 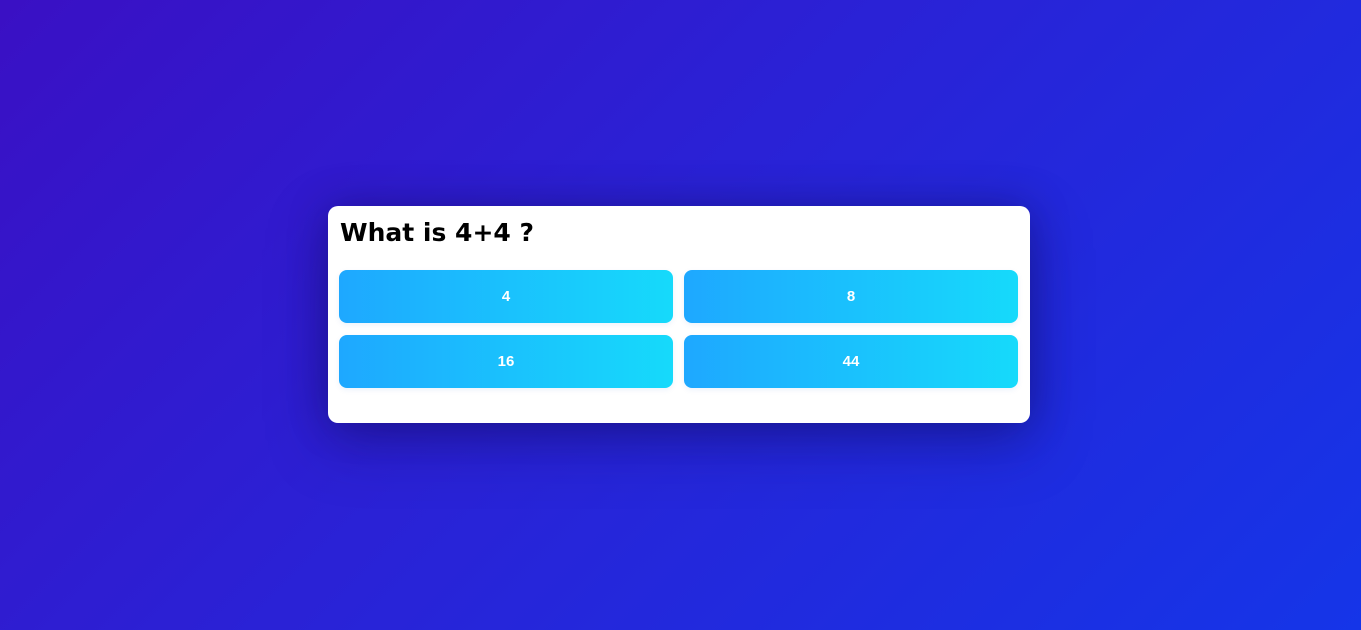 I want to click on answer-button-4: 44, so click(x=851, y=361).